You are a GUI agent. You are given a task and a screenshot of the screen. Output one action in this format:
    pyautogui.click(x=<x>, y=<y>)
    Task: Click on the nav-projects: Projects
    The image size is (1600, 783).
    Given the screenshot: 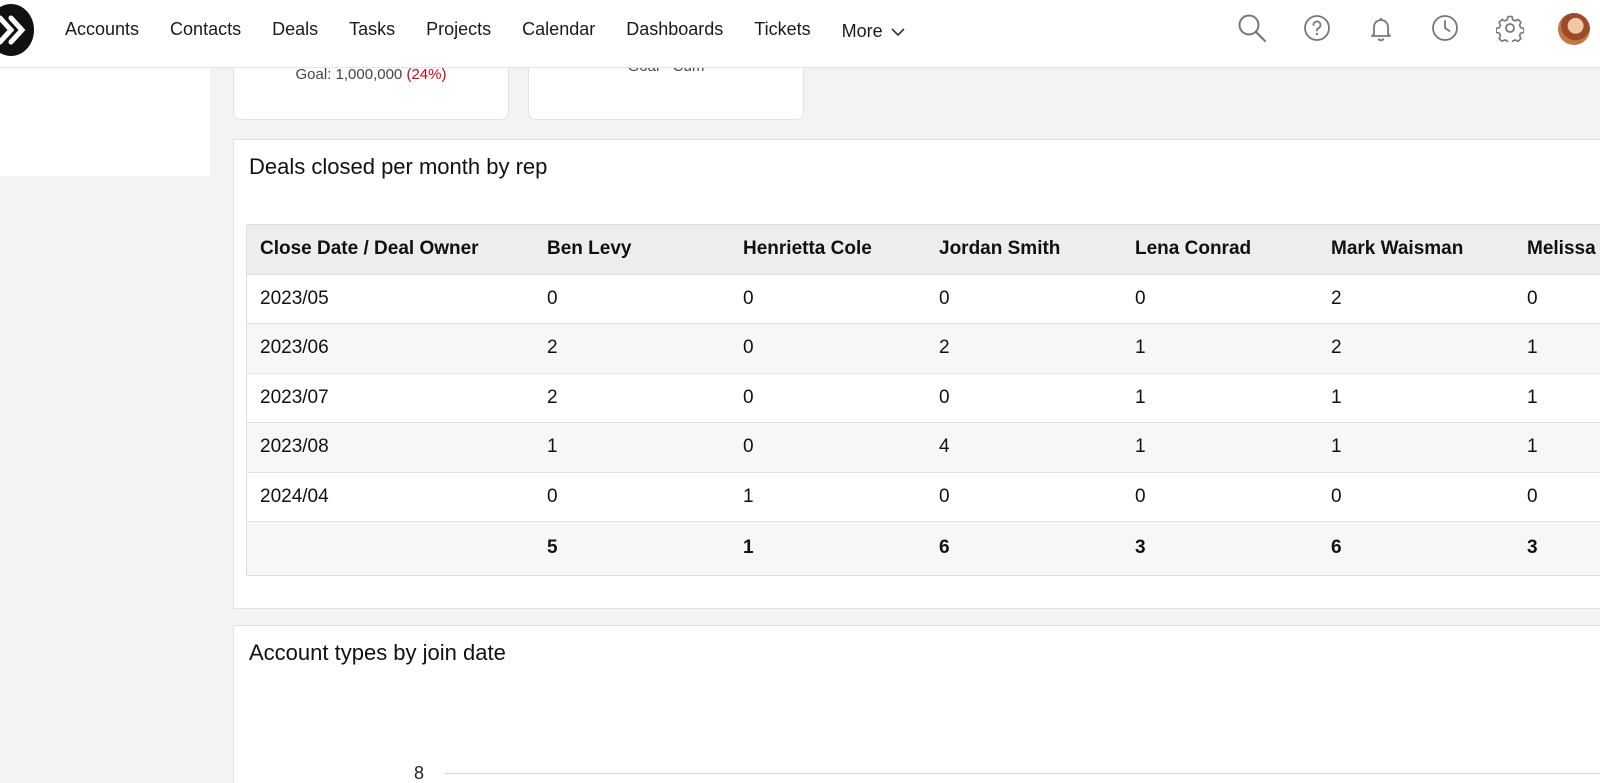 What is the action you would take?
    pyautogui.click(x=458, y=30)
    